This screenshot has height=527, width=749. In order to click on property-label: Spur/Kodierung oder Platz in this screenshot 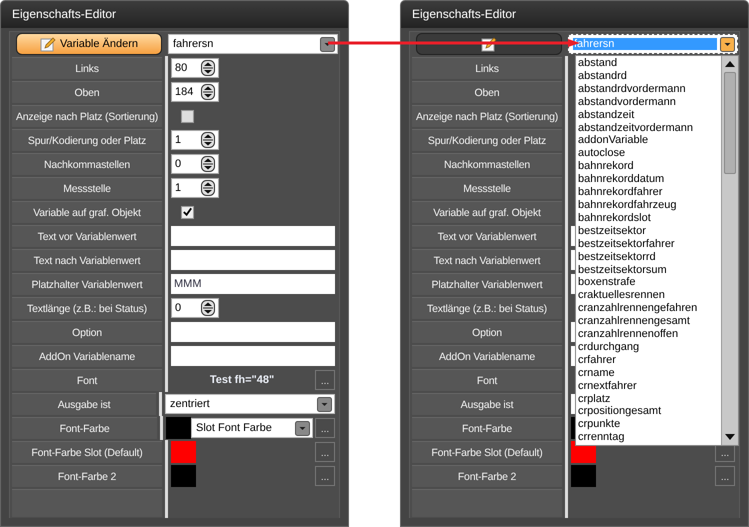, I will do `click(487, 140)`.